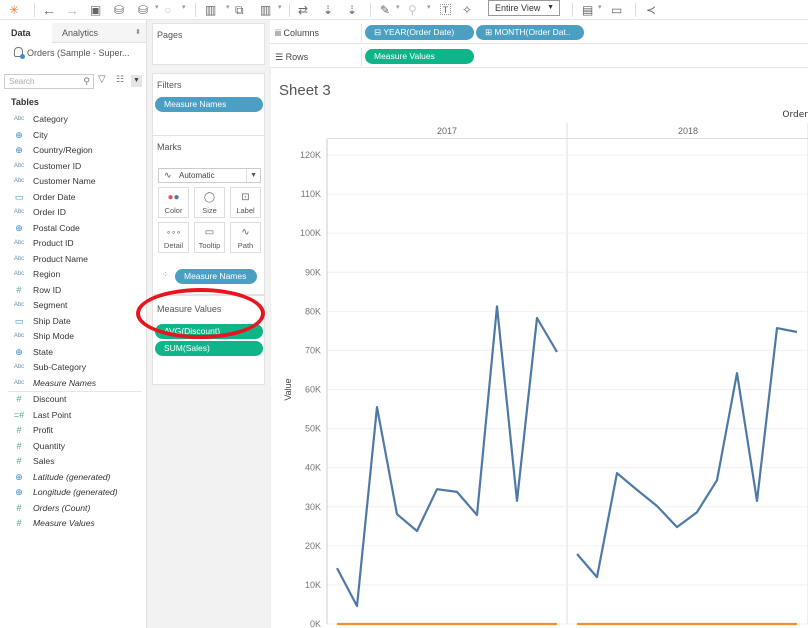 Image resolution: width=808 pixels, height=628 pixels. I want to click on tab-analytics: Analytics ⬍, so click(99, 33).